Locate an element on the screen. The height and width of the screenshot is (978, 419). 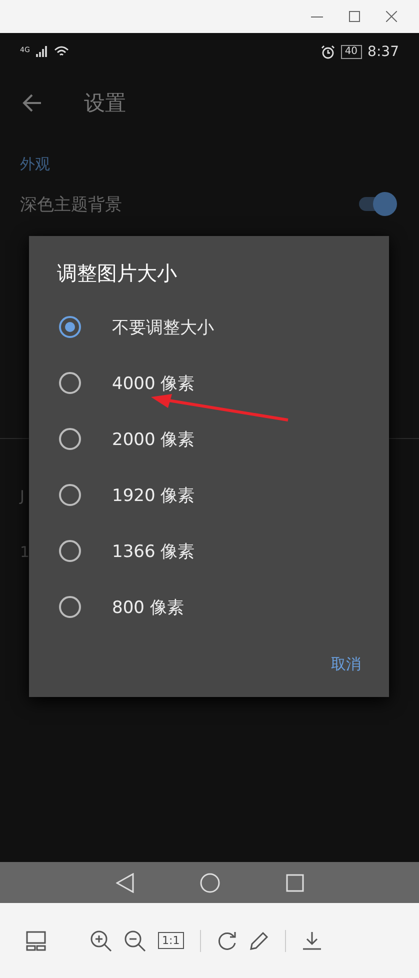
rotate-icon is located at coordinates (226, 940).